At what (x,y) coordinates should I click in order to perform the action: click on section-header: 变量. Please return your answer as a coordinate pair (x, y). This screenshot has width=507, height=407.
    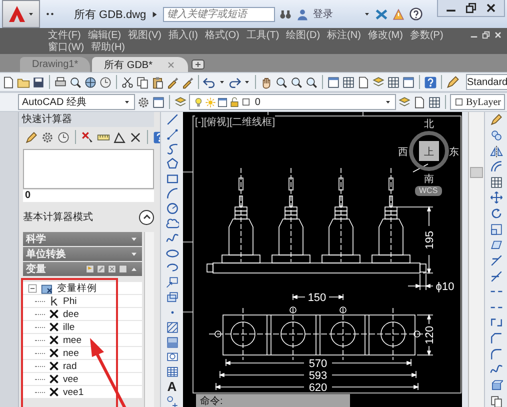
    Looking at the image, I should click on (82, 269).